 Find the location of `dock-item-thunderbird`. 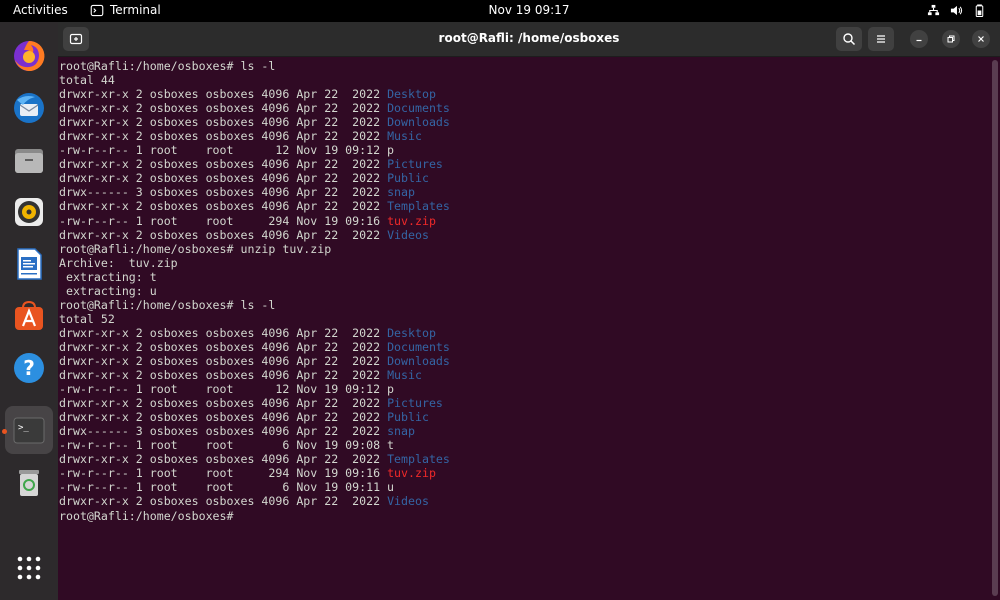

dock-item-thunderbird is located at coordinates (29, 108).